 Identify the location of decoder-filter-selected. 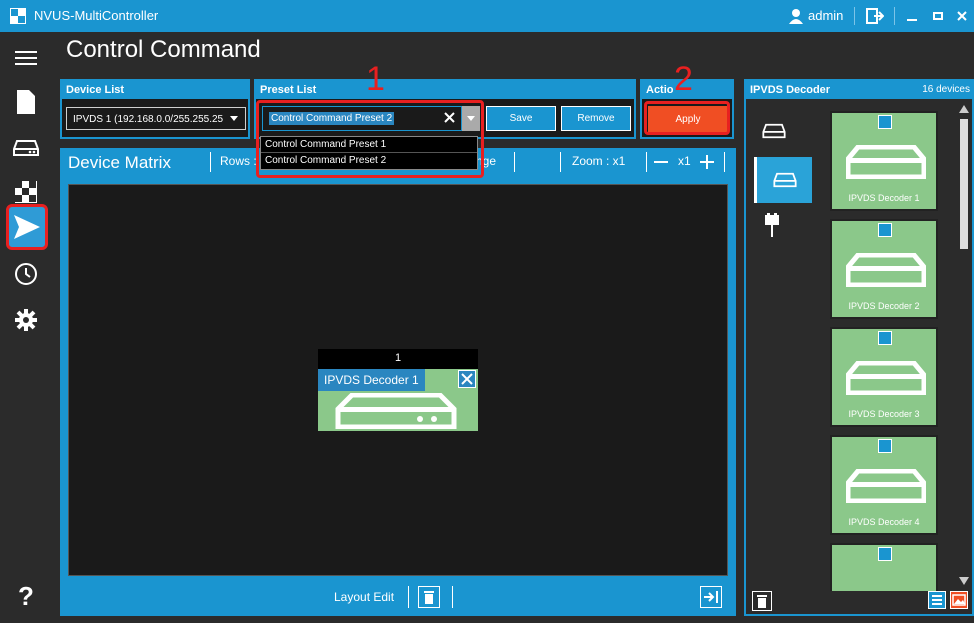
(783, 180).